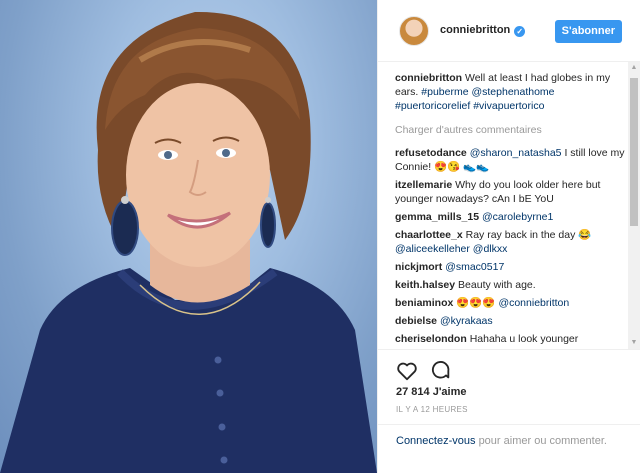 This screenshot has height=473, width=640. I want to click on post-actions: 27 814 J'aime IL Y A 12 HEURES, so click(509, 384).